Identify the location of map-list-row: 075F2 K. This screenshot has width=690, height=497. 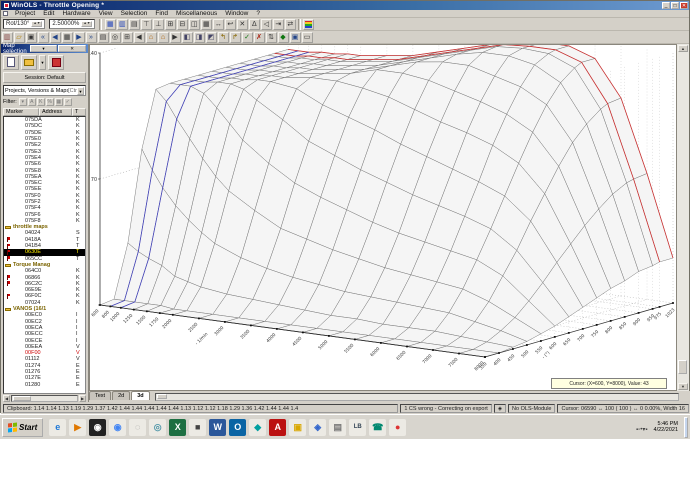
(44, 202).